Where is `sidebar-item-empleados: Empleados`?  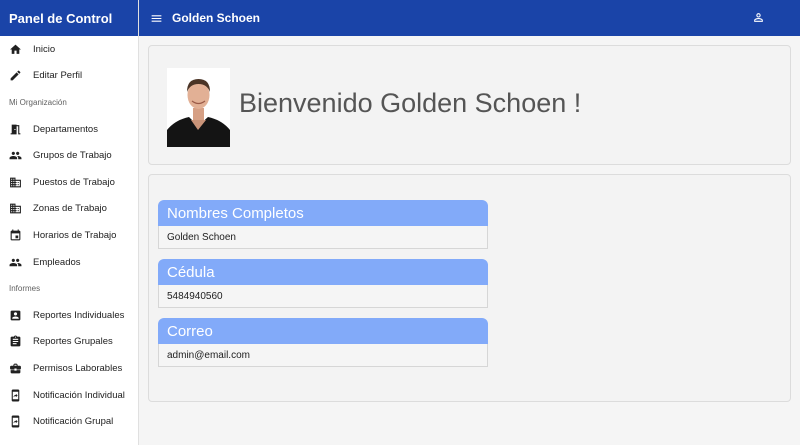 sidebar-item-empleados: Empleados is located at coordinates (69, 262).